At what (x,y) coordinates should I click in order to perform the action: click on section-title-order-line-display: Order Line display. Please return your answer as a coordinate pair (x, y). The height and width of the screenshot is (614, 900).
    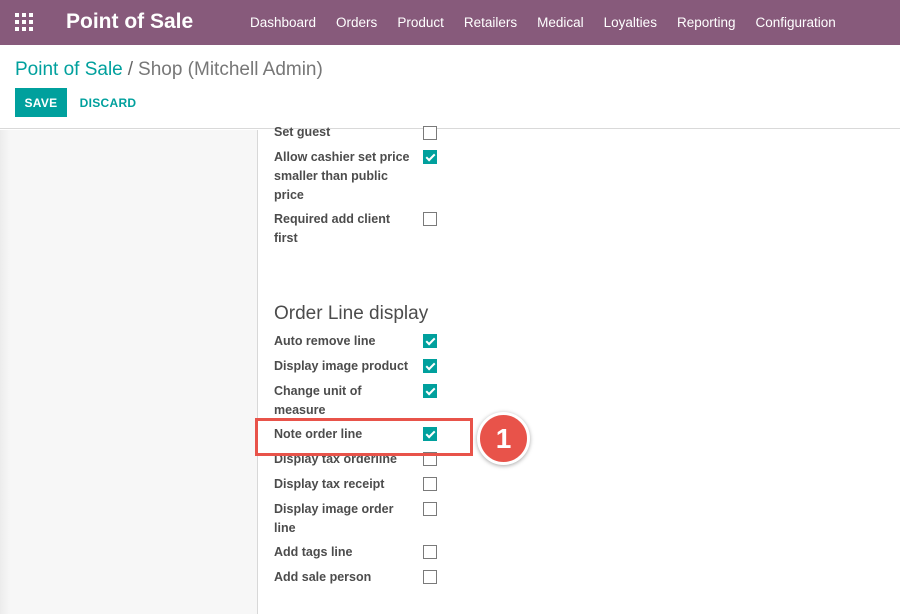
    Looking at the image, I should click on (351, 313).